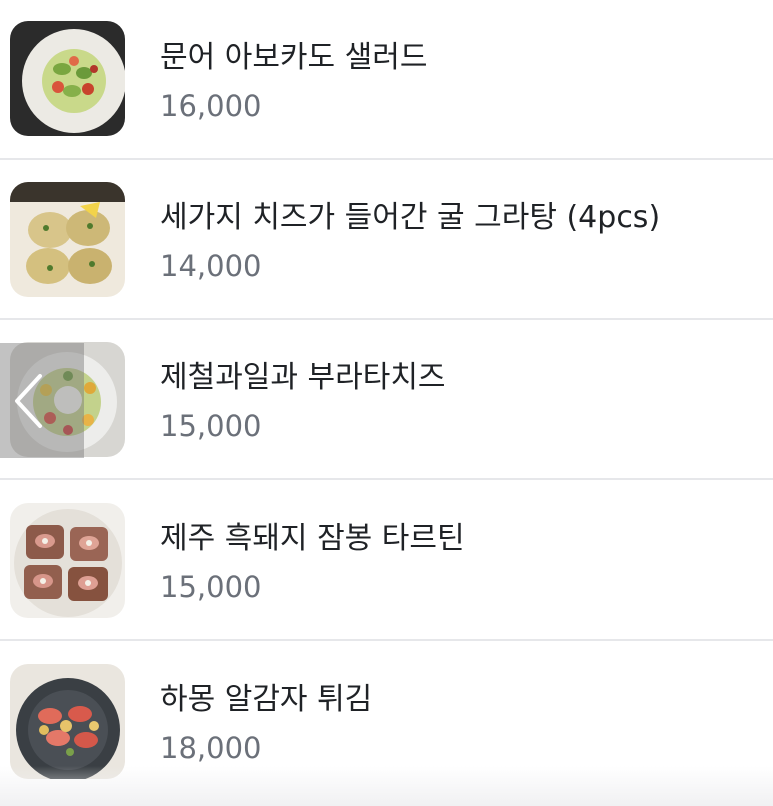 The height and width of the screenshot is (806, 773). I want to click on octopus-avocado-salad-photo, so click(67, 78).